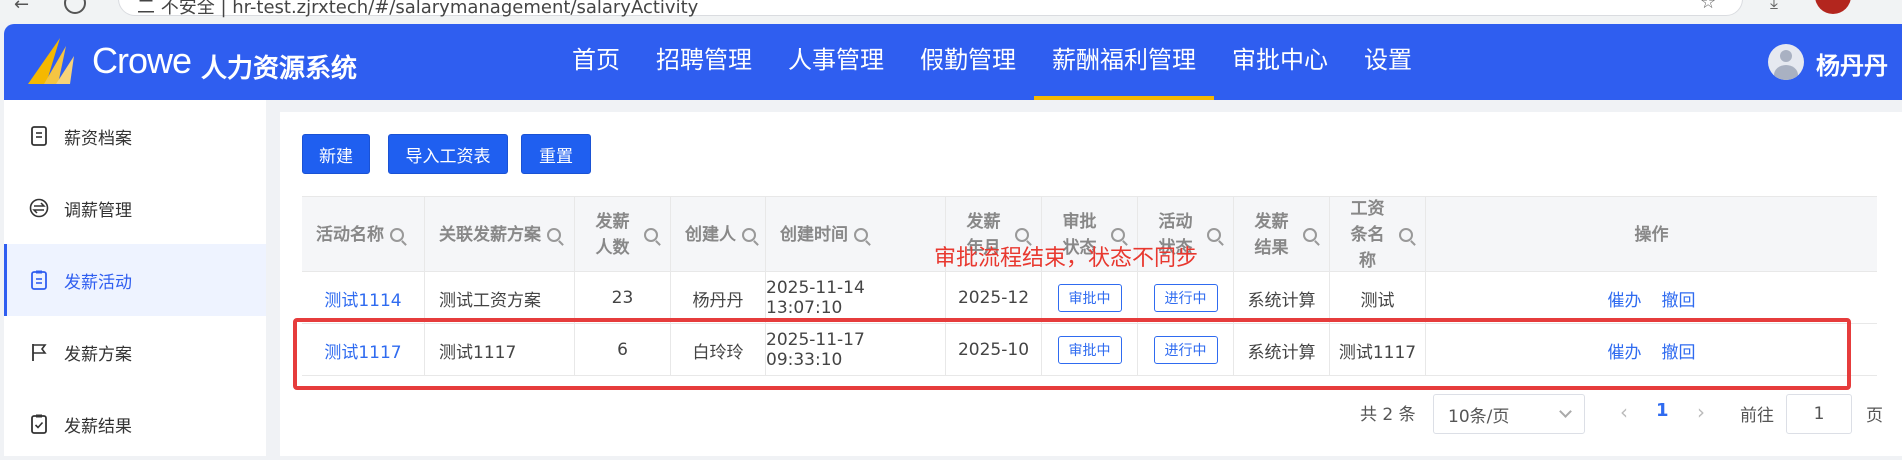 The width and height of the screenshot is (1902, 460). What do you see at coordinates (500, 298) in the screenshot?
I see `plan-cell: 测试工资方案` at bounding box center [500, 298].